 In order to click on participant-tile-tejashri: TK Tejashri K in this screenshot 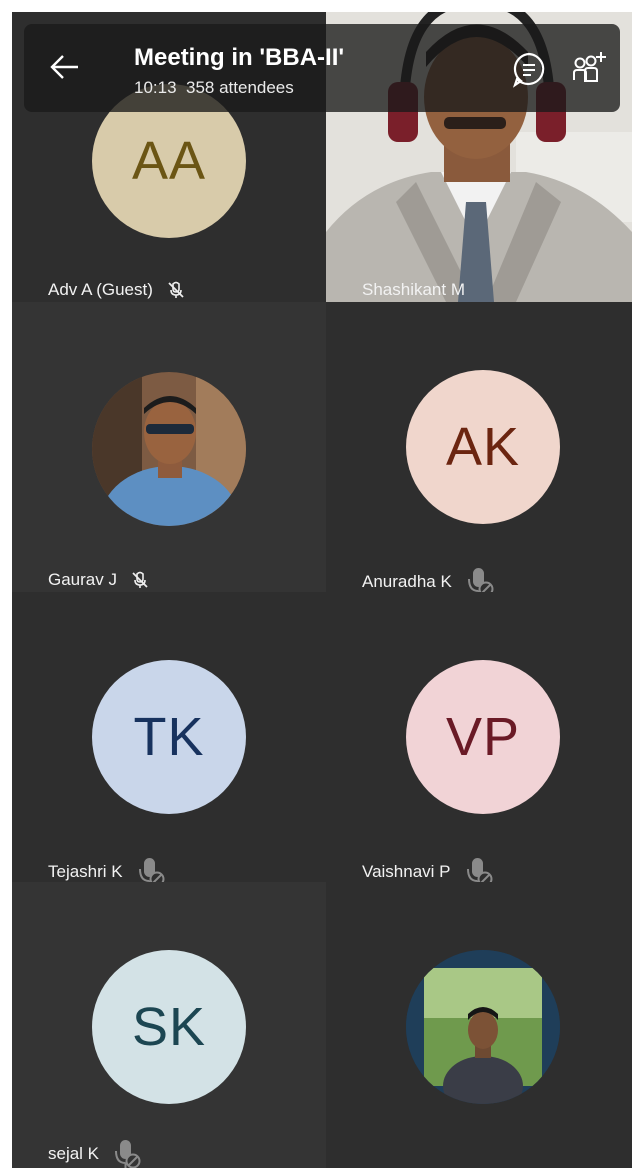, I will do `click(169, 737)`.